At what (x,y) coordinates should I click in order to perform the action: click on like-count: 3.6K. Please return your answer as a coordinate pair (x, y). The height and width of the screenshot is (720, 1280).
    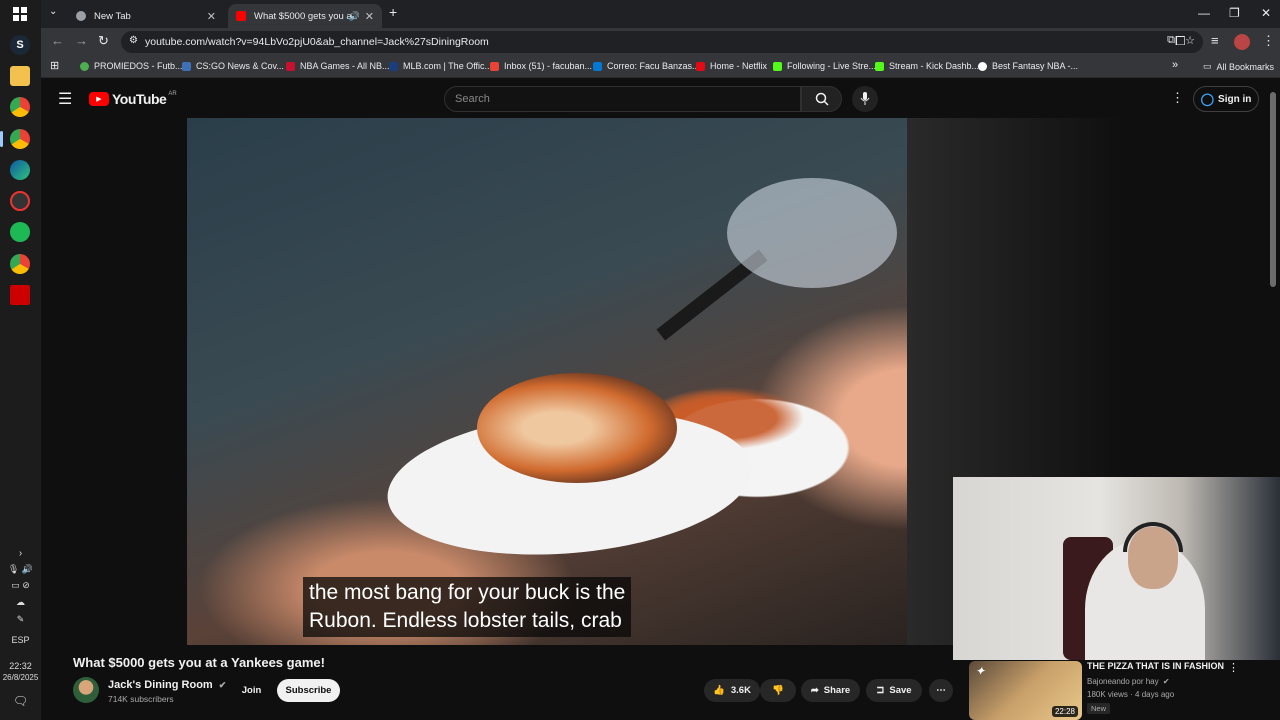
    Looking at the image, I should click on (740, 690).